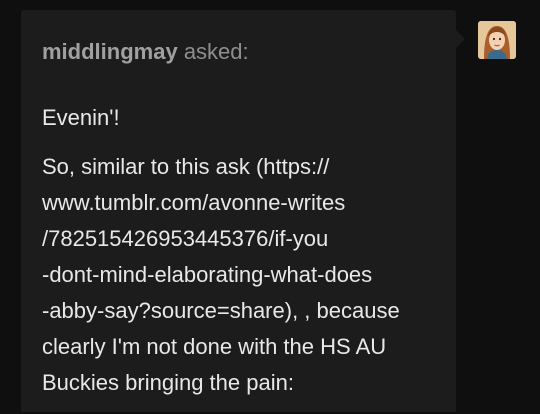  Describe the element at coordinates (460, 39) in the screenshot. I see `ask-bubble-pointer` at that location.